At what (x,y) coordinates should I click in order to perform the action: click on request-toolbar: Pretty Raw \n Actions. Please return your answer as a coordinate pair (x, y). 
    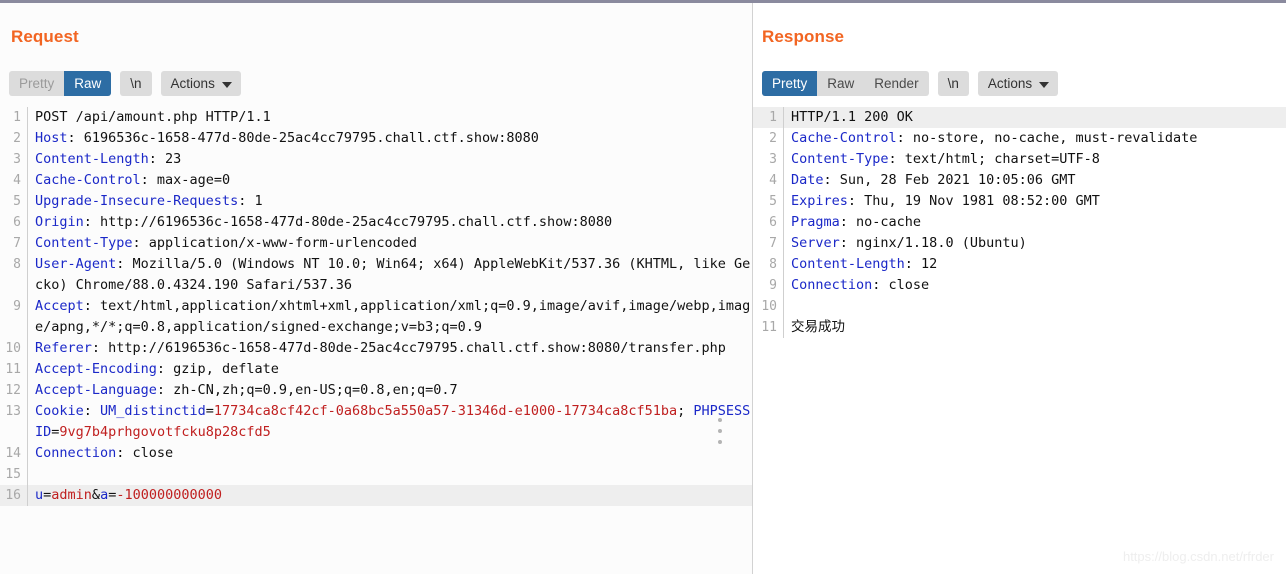
    Looking at the image, I should click on (125, 83).